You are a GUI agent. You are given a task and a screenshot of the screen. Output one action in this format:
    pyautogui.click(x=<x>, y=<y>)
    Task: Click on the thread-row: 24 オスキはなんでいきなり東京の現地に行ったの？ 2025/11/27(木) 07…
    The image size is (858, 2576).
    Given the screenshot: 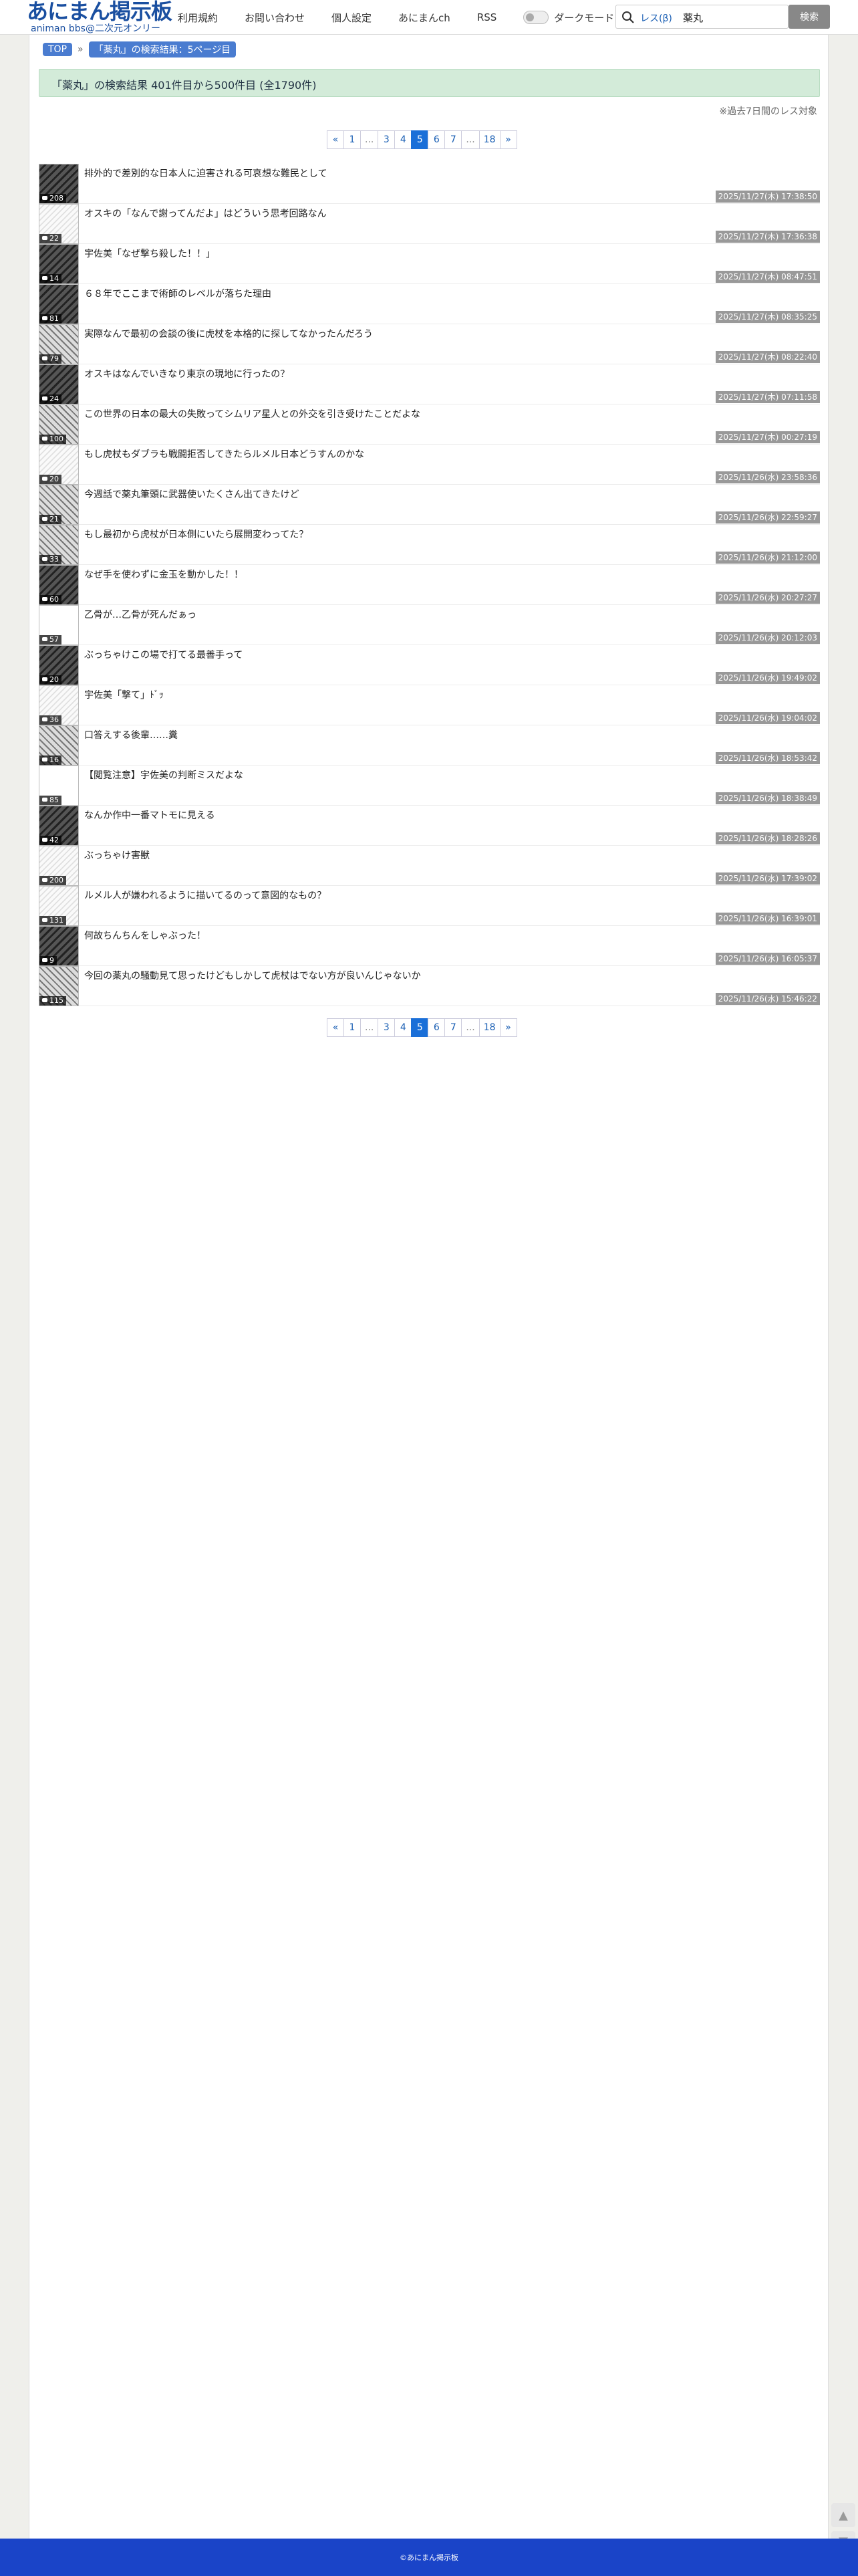 What is the action you would take?
    pyautogui.click(x=429, y=384)
    